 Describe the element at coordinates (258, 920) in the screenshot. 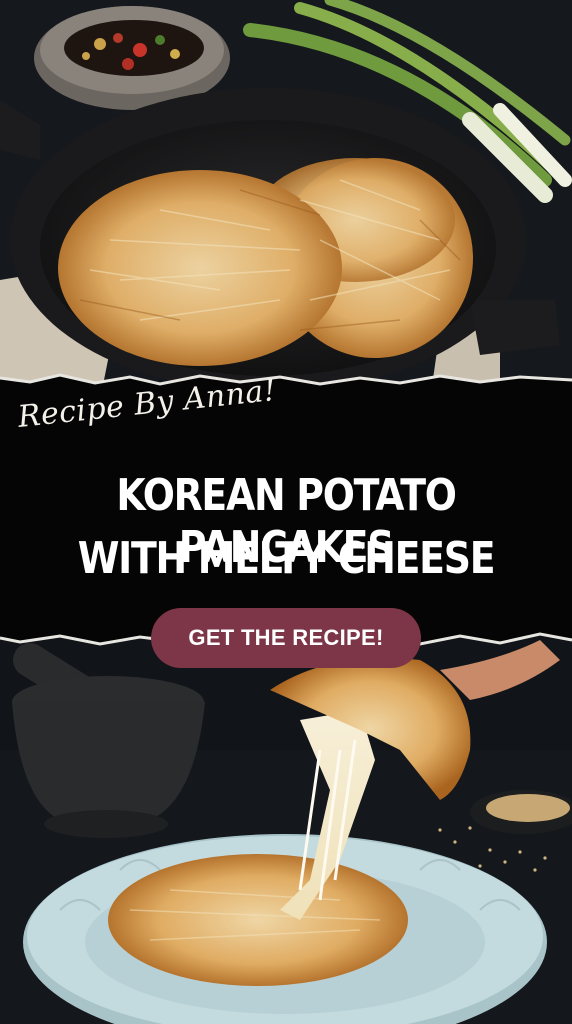

I see `pancake-on-plate` at that location.